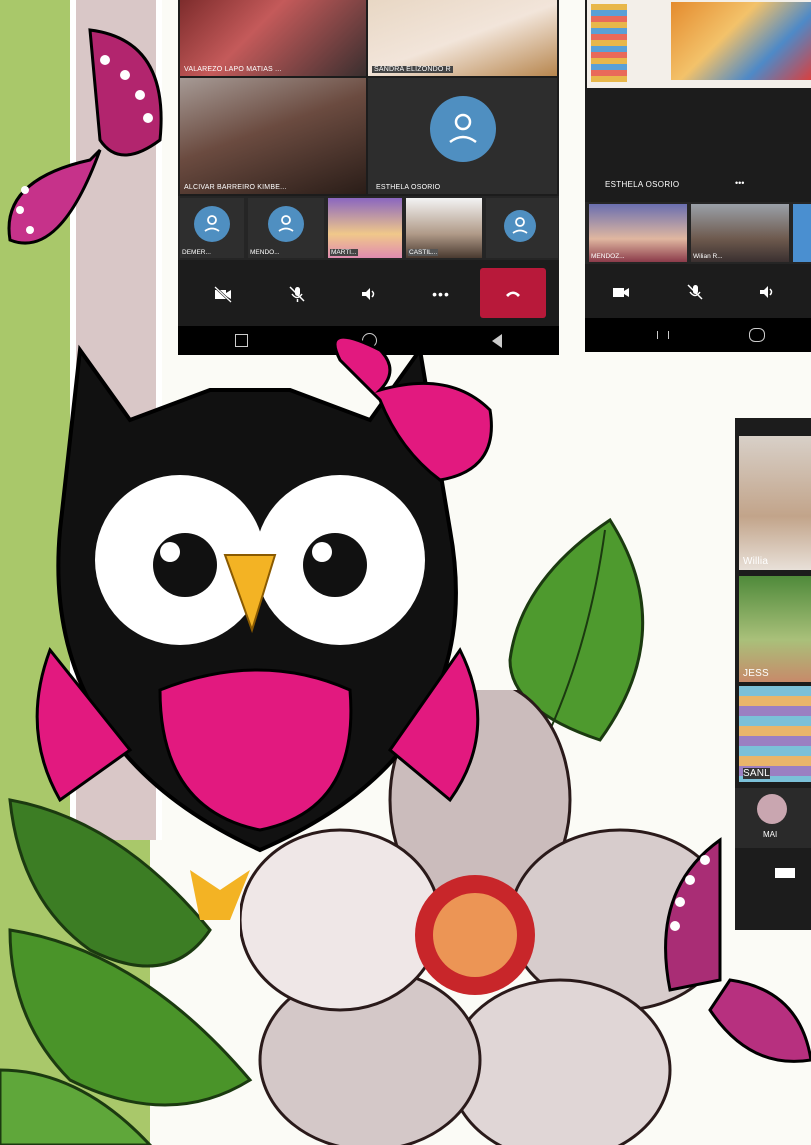 This screenshot has height=1145, width=811. What do you see at coordinates (663, 335) in the screenshot?
I see `recents-button` at bounding box center [663, 335].